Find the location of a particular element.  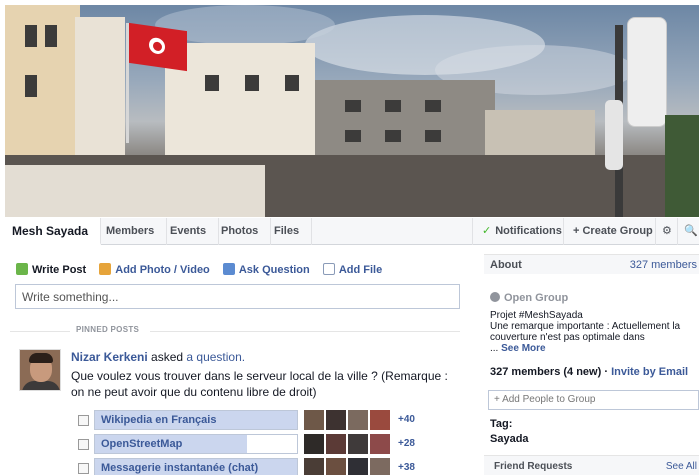

poll-option: Messagerie instantanée (chat) +38 is located at coordinates (253, 466).